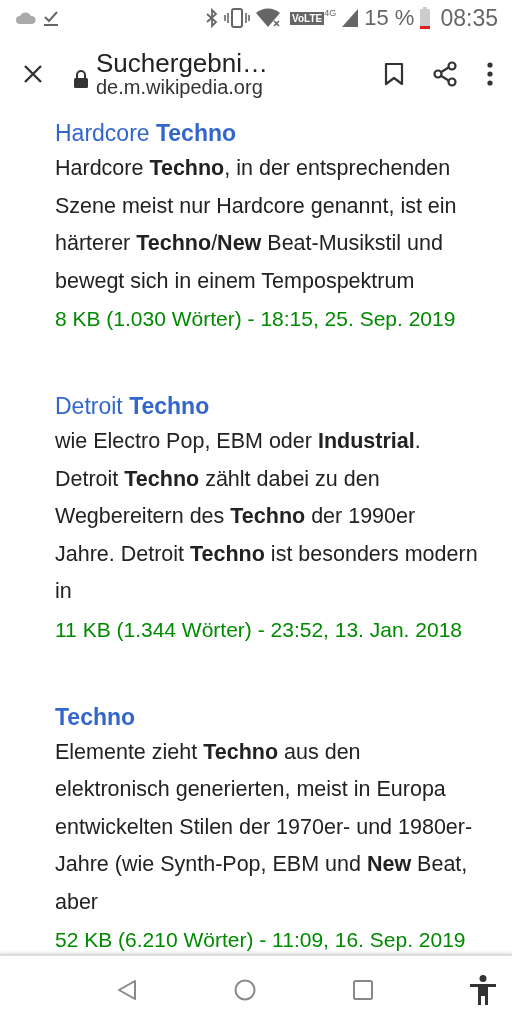 The image size is (512, 1024). Describe the element at coordinates (266, 516) in the screenshot. I see `result-snippet: wie Electro Pop, EBM oder Industrial. Detroit Techno zählt dabei zu den Wegbereitern des Techno der 1990er Jahre. Detroit Techno ist besonders modern in` at that location.